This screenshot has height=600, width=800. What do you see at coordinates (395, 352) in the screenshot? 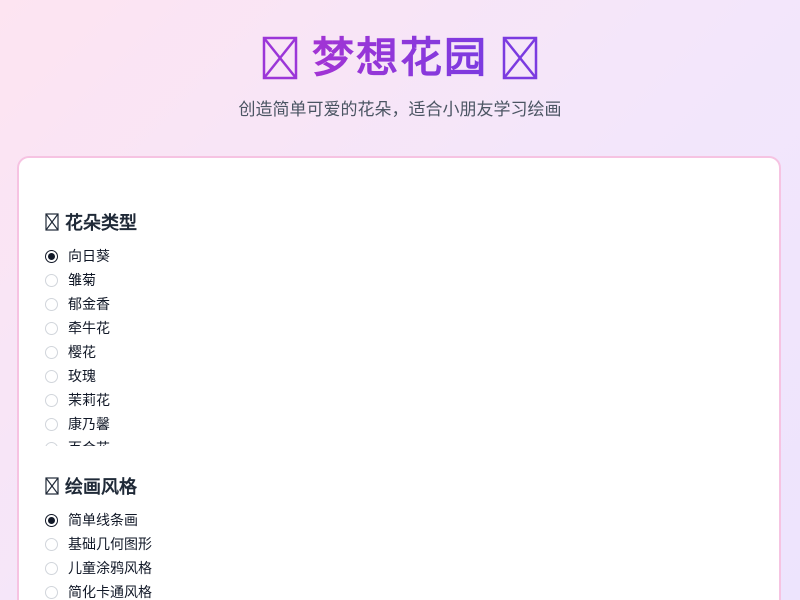
I see `flower-option-cherry-blossom: 樱花` at bounding box center [395, 352].